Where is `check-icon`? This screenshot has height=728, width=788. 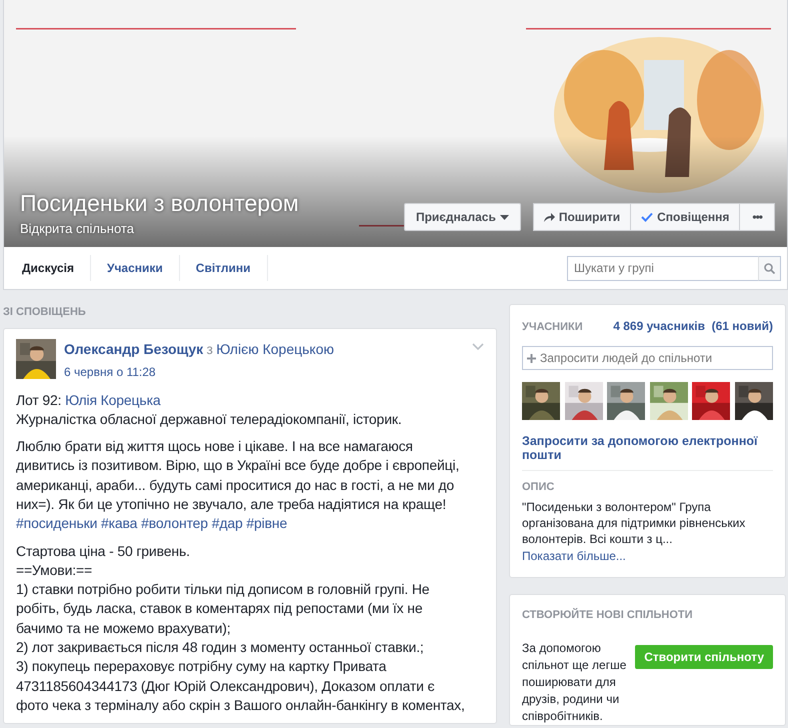 check-icon is located at coordinates (647, 217).